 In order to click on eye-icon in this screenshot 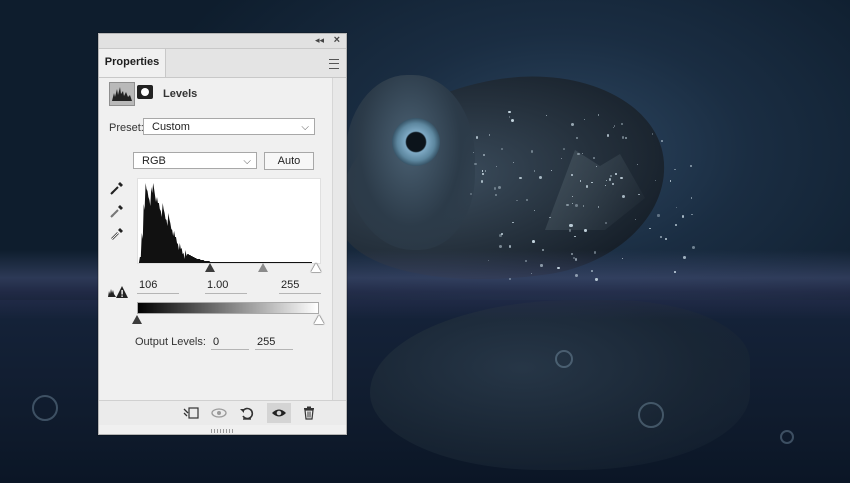, I will do `click(279, 413)`.